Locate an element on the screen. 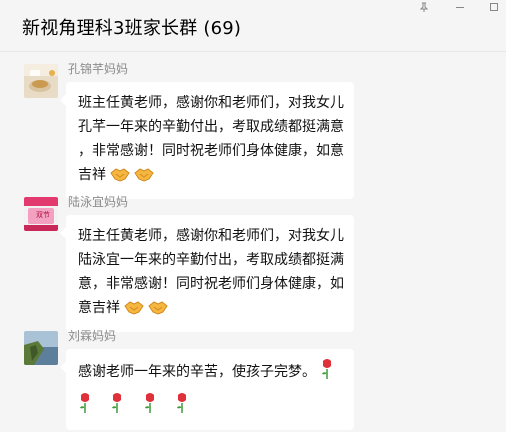 Image resolution: width=506 pixels, height=432 pixels. pin-icon is located at coordinates (424, 7).